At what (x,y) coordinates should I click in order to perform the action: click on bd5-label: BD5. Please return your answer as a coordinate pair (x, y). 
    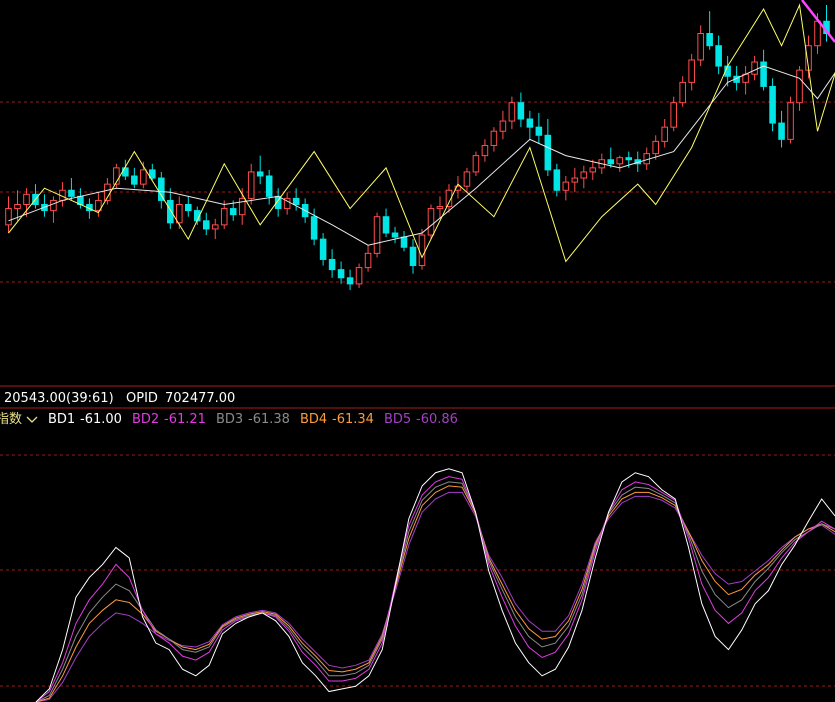
    Looking at the image, I should click on (397, 419).